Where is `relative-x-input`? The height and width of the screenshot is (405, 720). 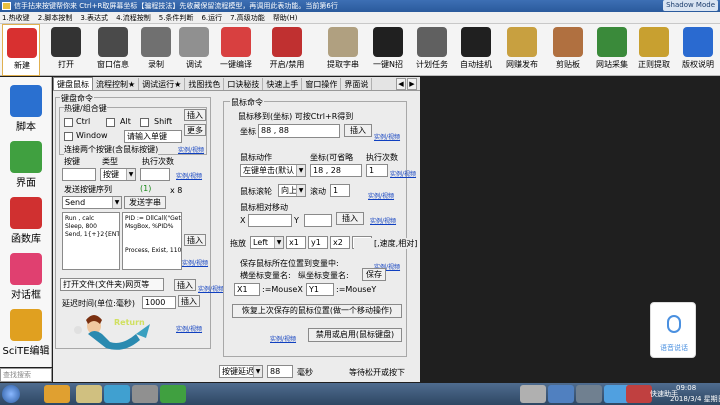
relative-x-input is located at coordinates (270, 220).